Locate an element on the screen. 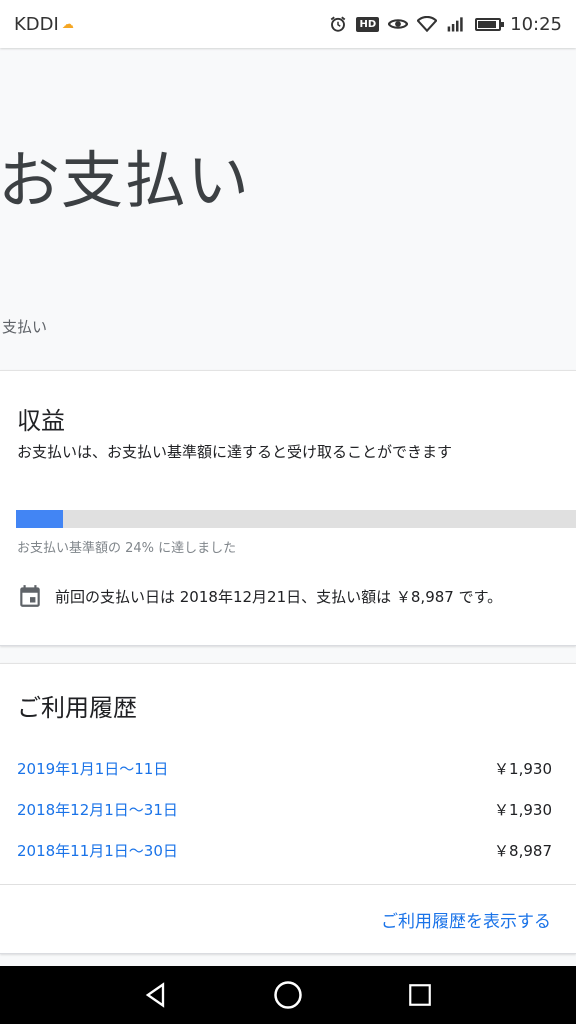 The width and height of the screenshot is (576, 1024). navigation-bar is located at coordinates (288, 995).